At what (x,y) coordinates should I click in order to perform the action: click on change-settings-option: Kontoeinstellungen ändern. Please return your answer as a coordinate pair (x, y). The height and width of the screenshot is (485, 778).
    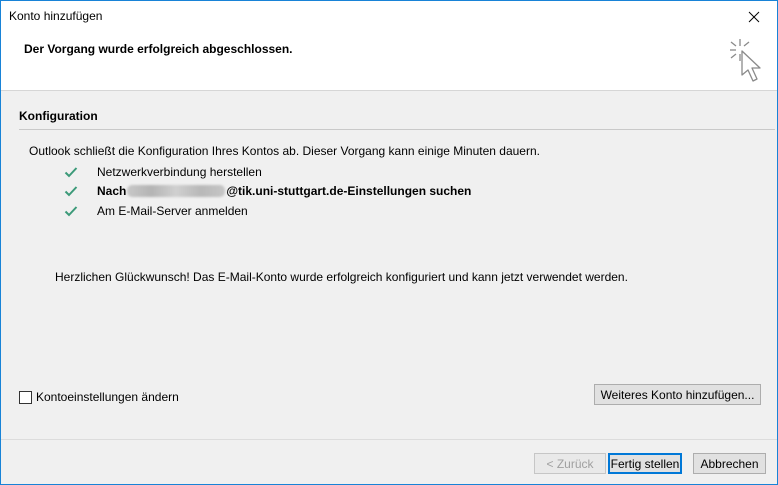
    Looking at the image, I should click on (99, 397).